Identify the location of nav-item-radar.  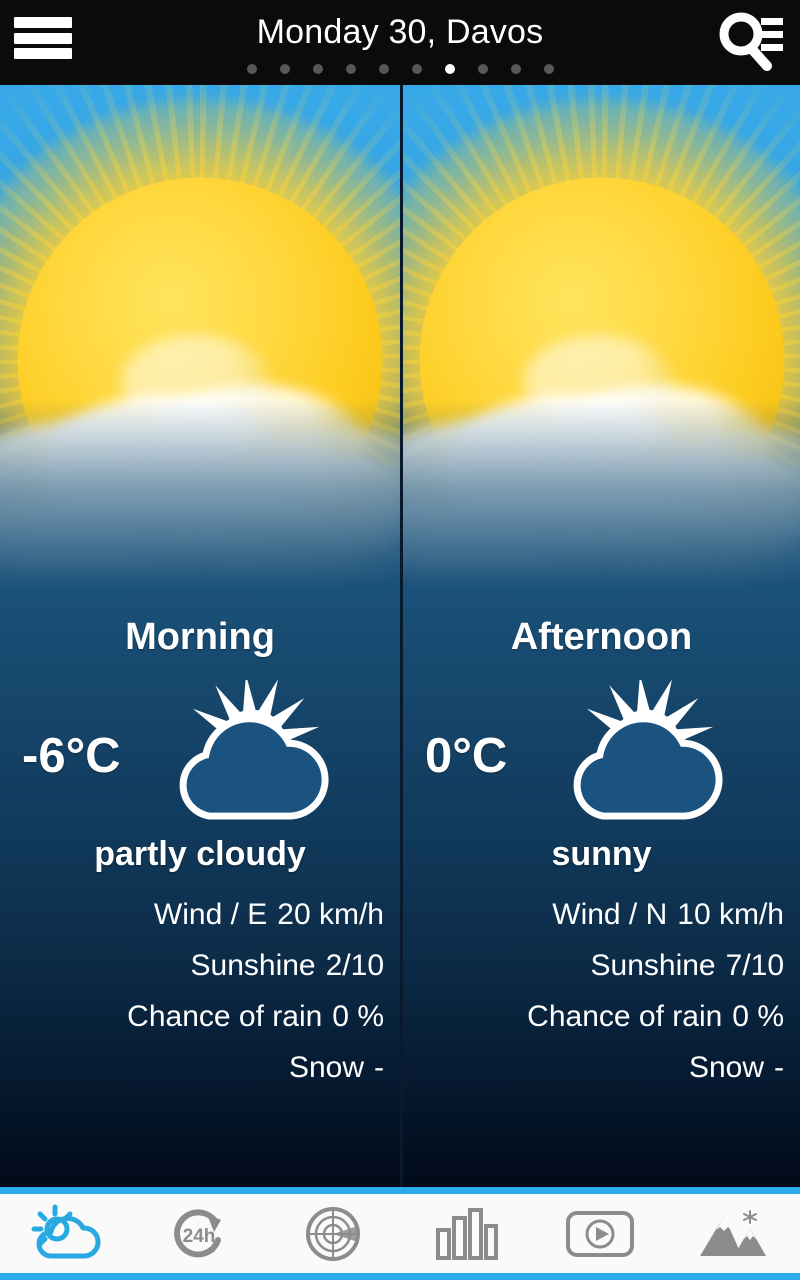
(333, 1233).